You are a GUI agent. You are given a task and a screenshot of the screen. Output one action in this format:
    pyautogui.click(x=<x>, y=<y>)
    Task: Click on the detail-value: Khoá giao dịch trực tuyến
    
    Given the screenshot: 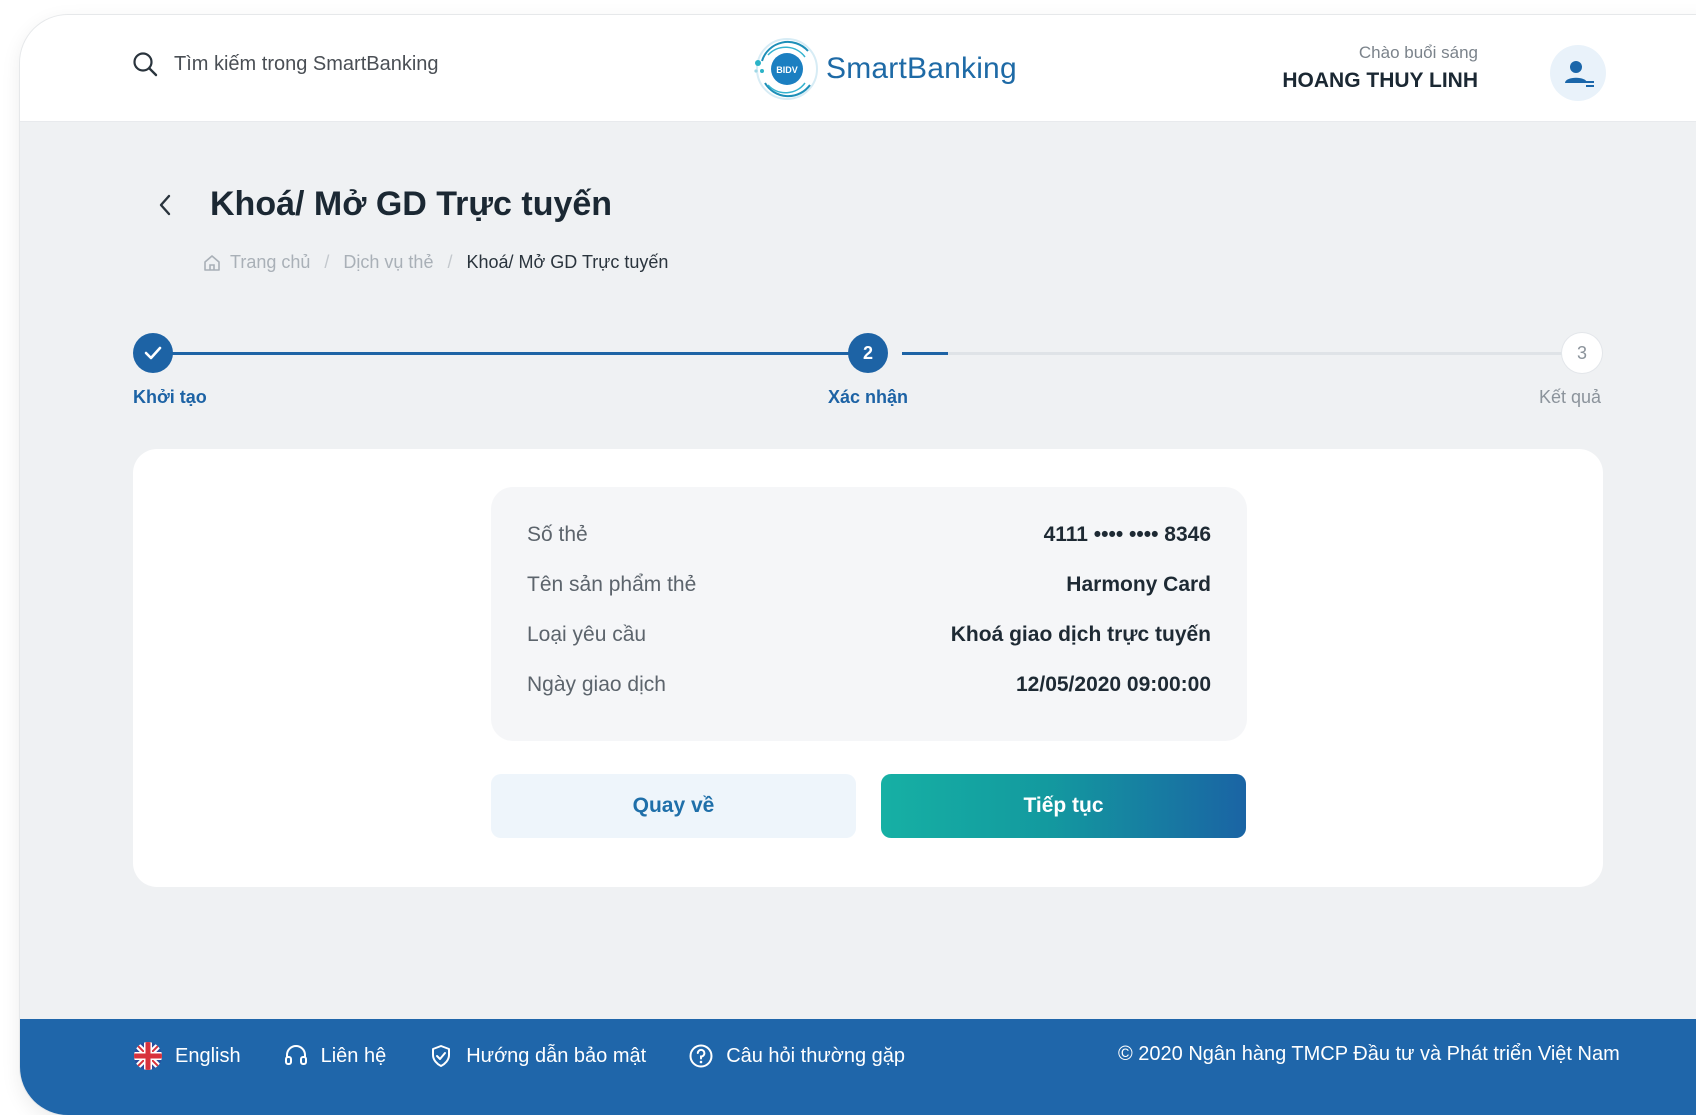 What is the action you would take?
    pyautogui.click(x=1080, y=634)
    